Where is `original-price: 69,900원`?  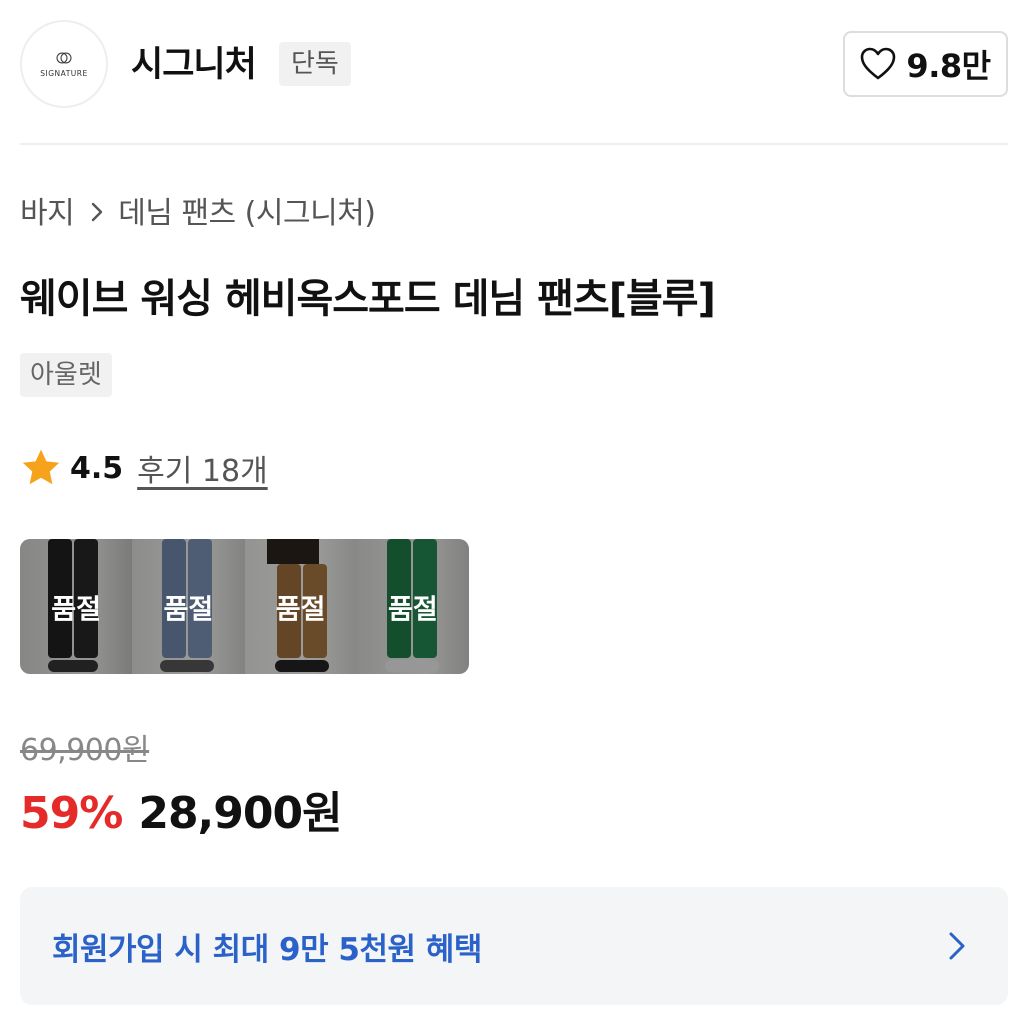
original-price: 69,900원 is located at coordinates (85, 750).